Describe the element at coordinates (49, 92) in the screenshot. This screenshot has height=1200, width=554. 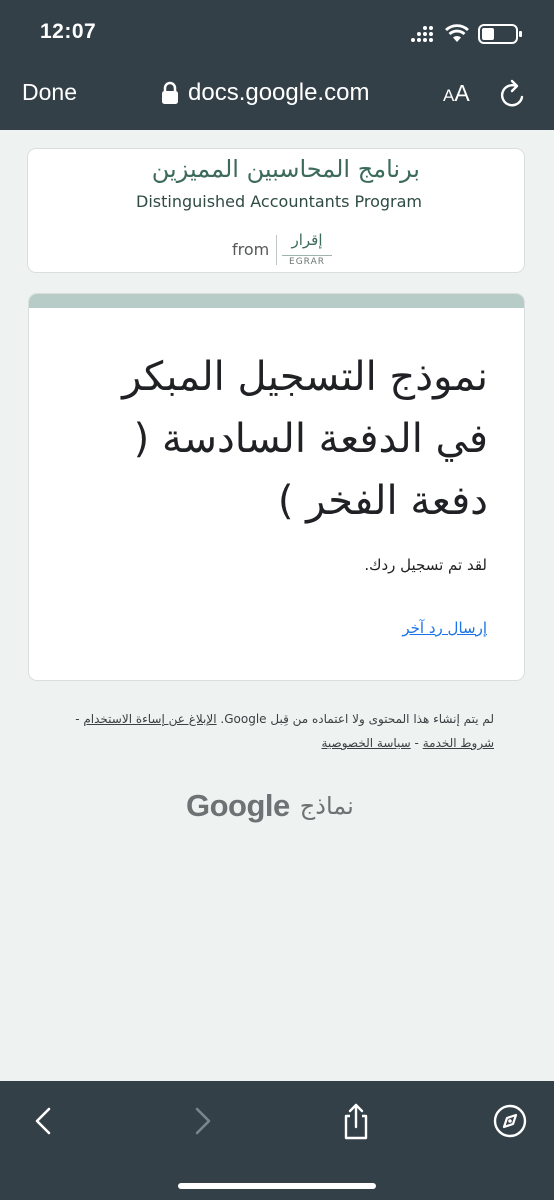
I see `done-button: Done` at that location.